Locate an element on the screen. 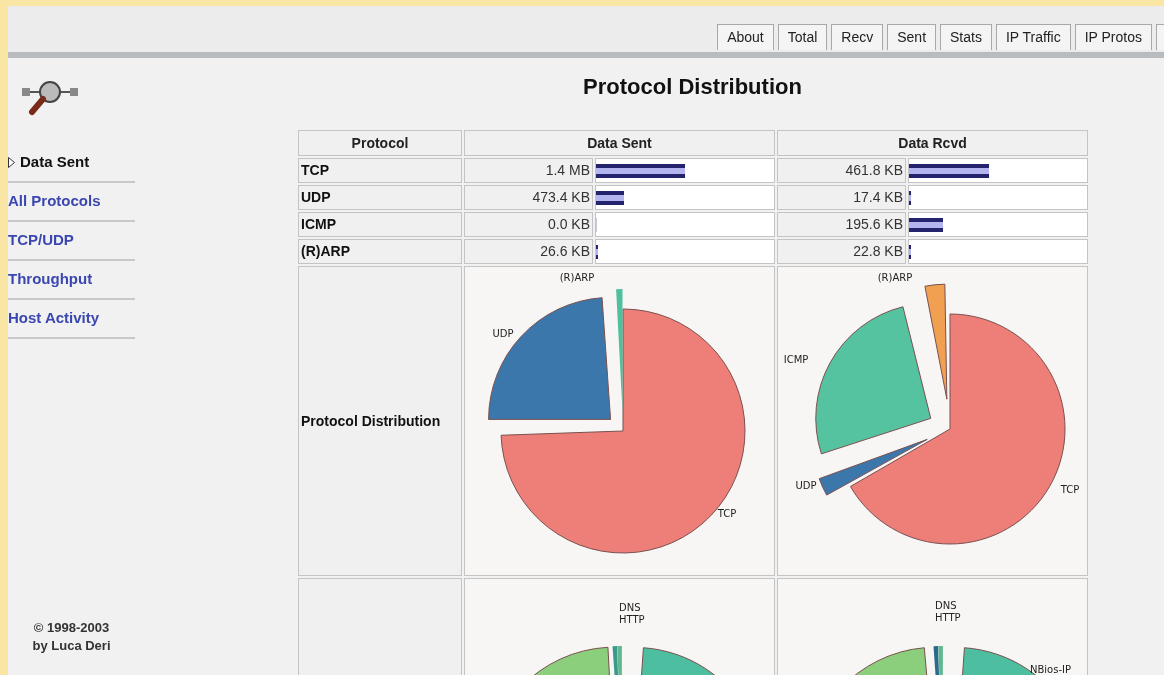 This screenshot has height=675, width=1164. slice-label: ICMP is located at coordinates (796, 359).